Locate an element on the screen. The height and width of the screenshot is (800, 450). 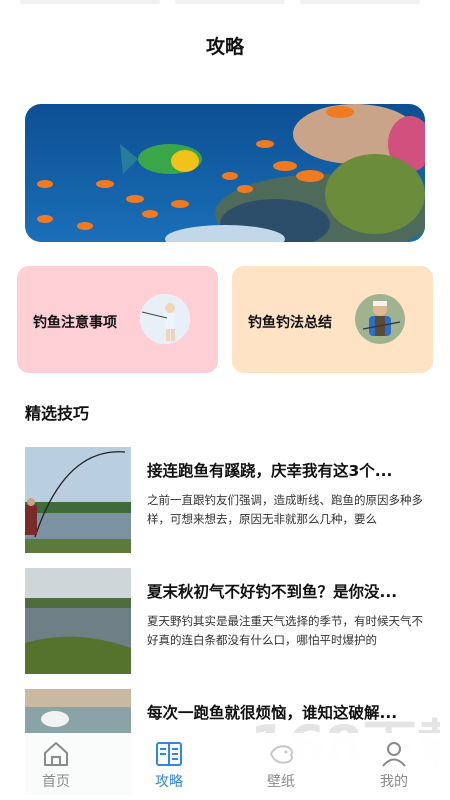
card-label: 钓鱼注意事项 is located at coordinates (75, 323).